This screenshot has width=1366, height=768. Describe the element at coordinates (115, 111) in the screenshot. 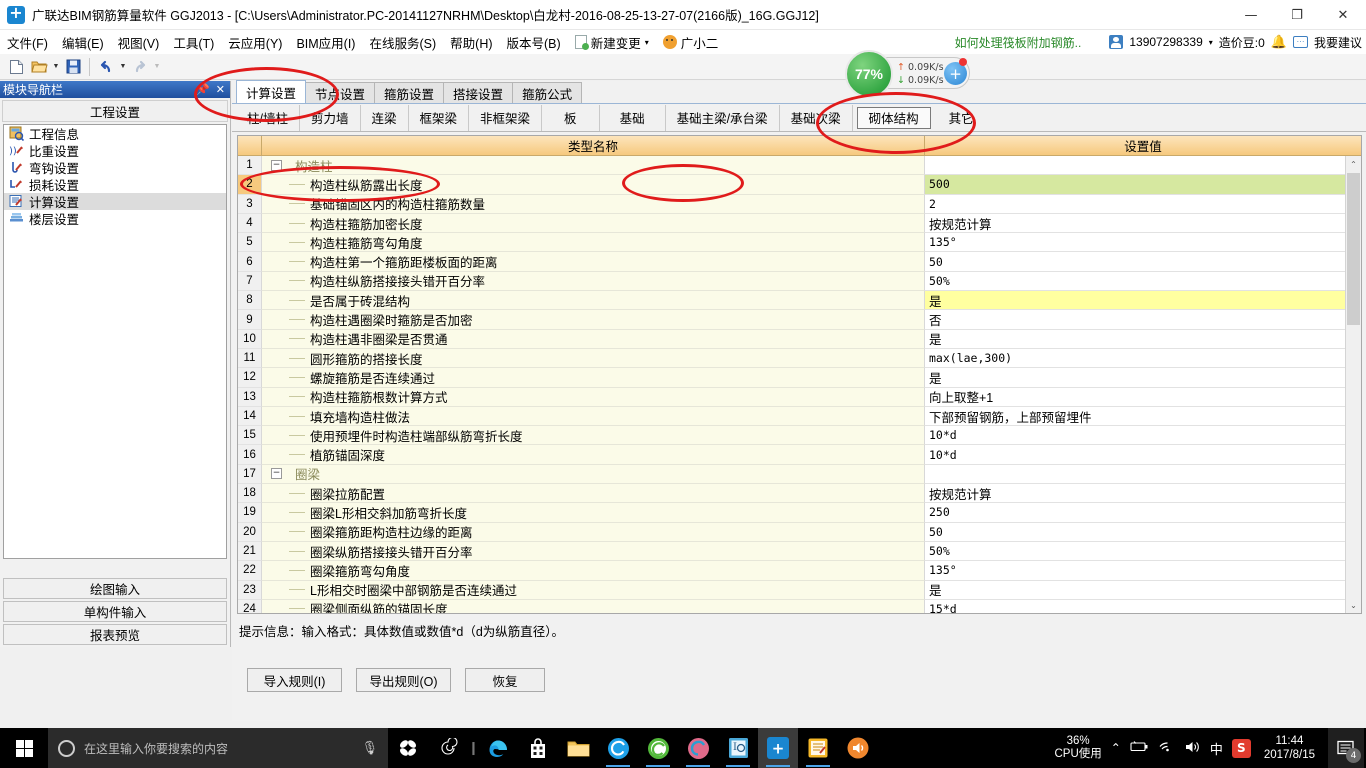

I see `project-settings-header: 工程设置` at that location.